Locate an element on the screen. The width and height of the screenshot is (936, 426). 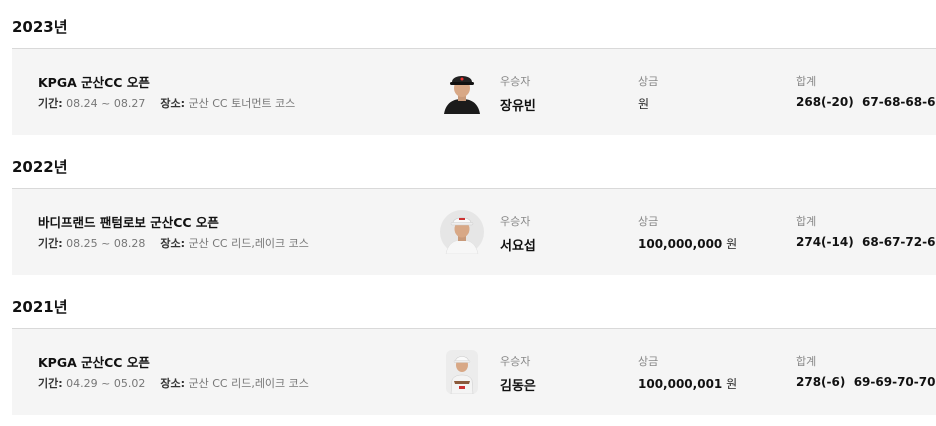
prize-value: 100,000,001 원 is located at coordinates (687, 383).